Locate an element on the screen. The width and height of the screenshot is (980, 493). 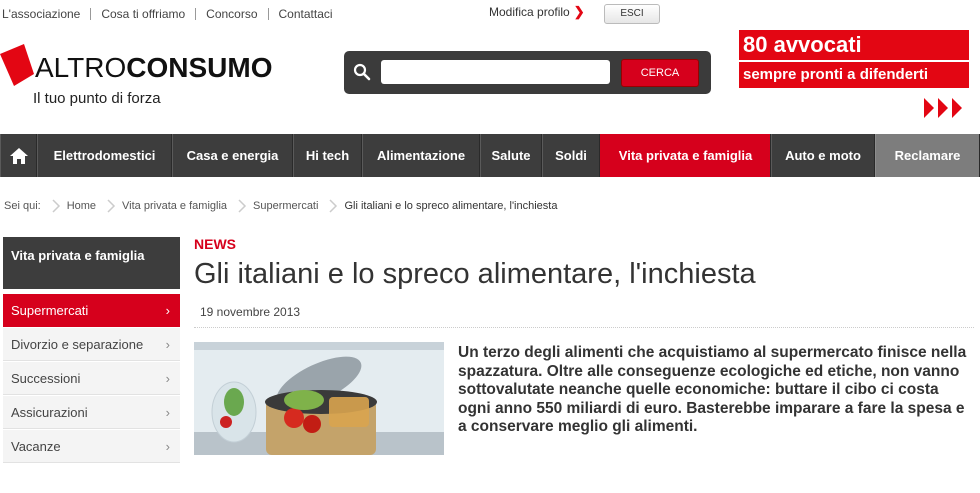
food-bin-illustration is located at coordinates (319, 398).